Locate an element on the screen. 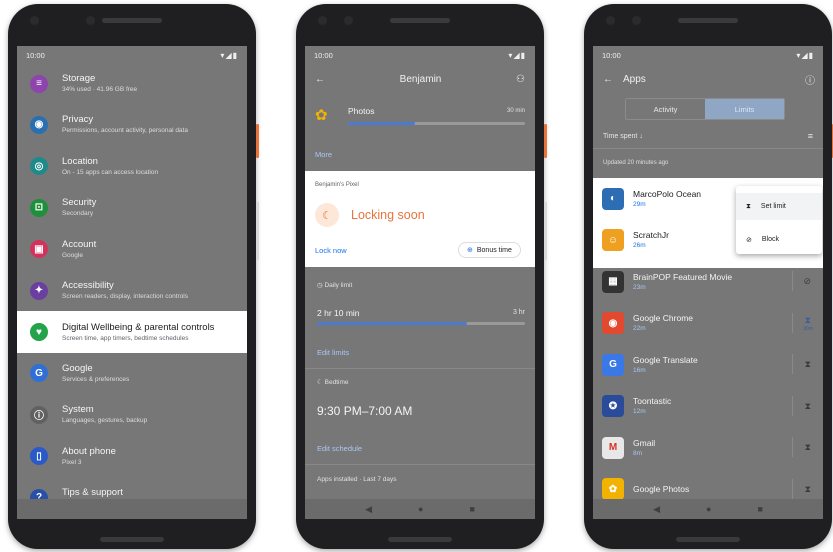 Image resolution: width=833 pixels, height=552 pixels. app-text: Toontastic 12m is located at coordinates (652, 406).